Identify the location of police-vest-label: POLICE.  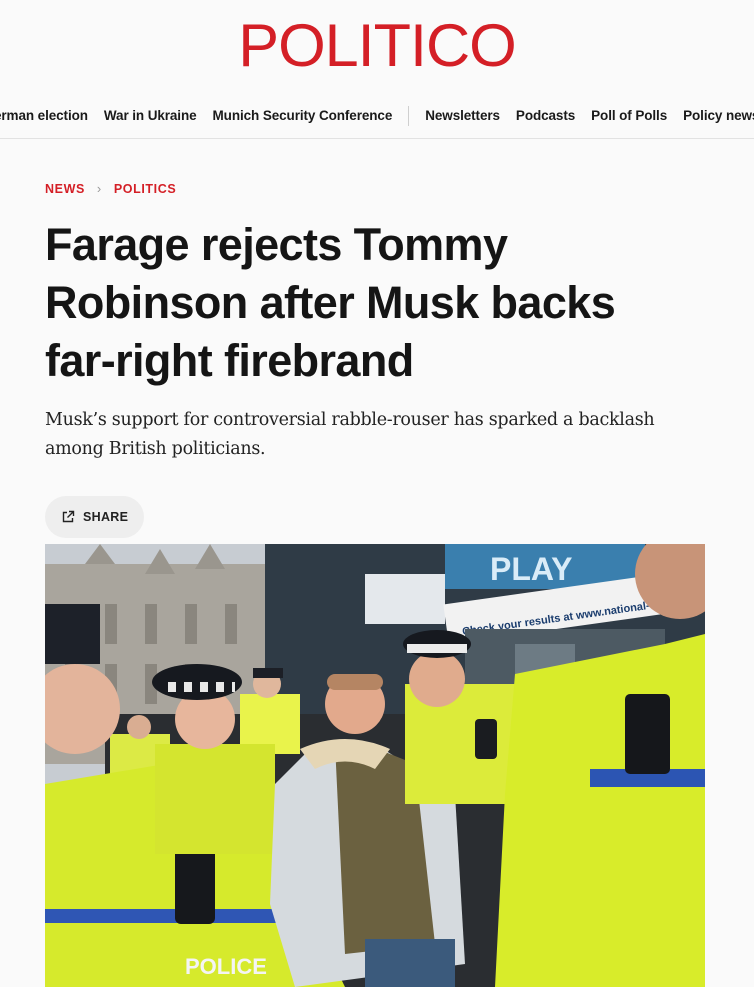
(226, 966).